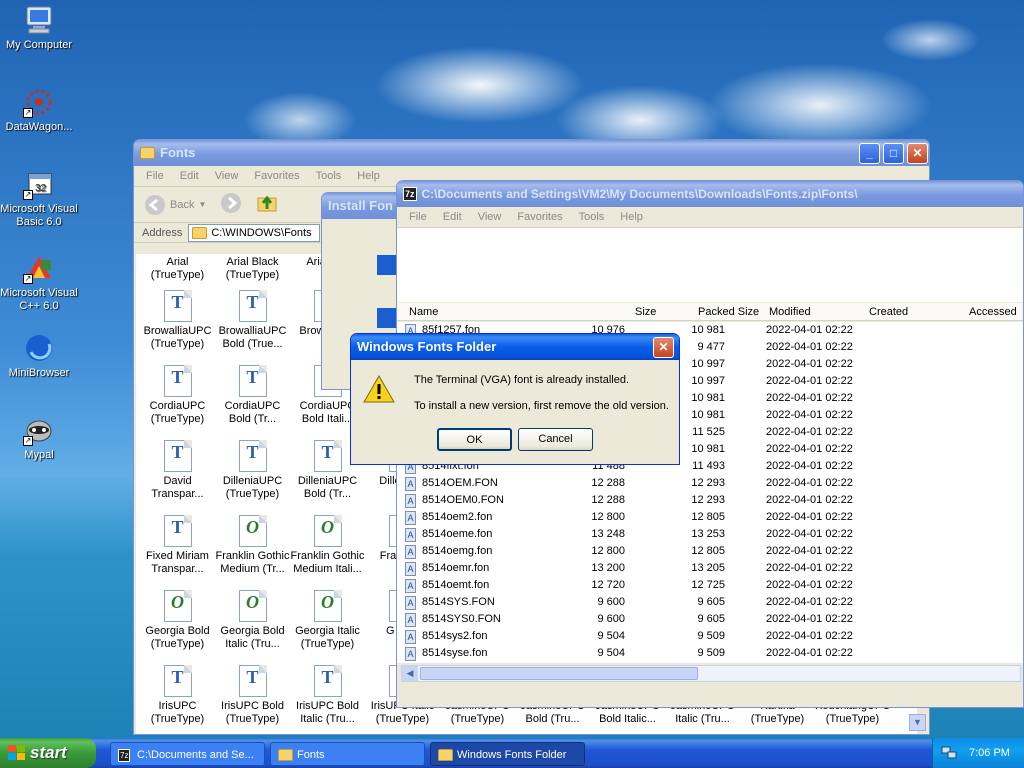 The height and width of the screenshot is (768, 1024). What do you see at coordinates (175, 205) in the screenshot?
I see `back-button: Back ▼` at bounding box center [175, 205].